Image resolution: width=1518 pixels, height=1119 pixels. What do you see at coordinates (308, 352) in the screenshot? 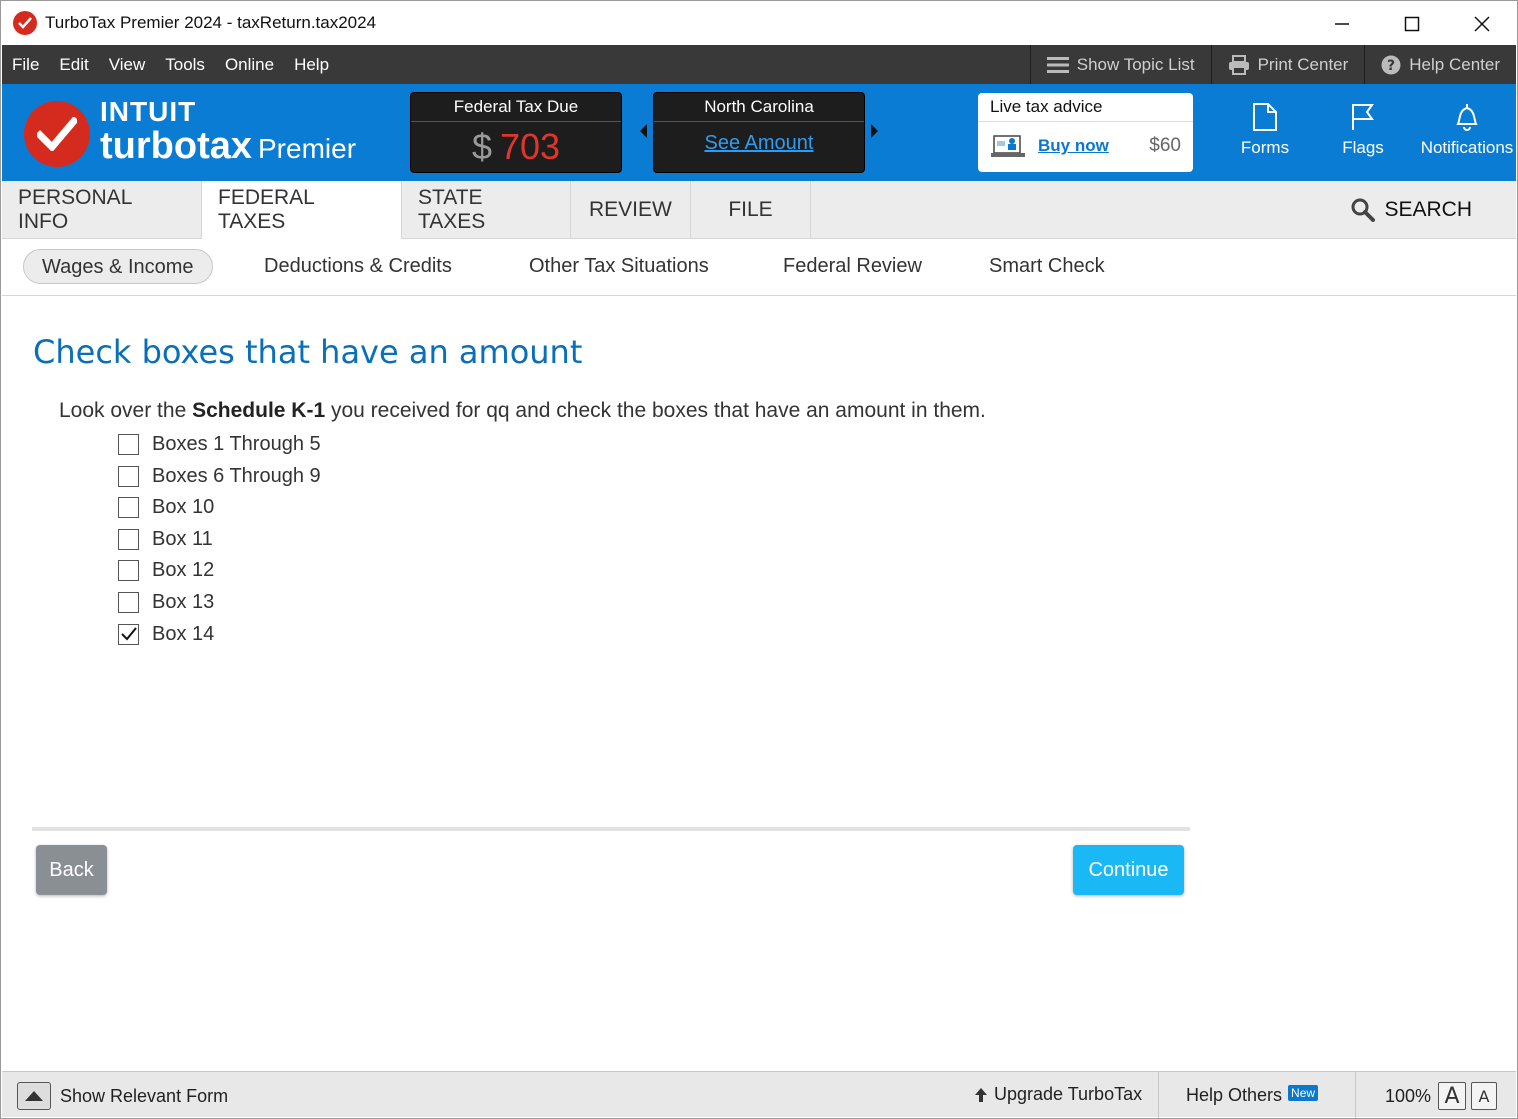
I see `page-title: Check boxes that have an amount` at bounding box center [308, 352].